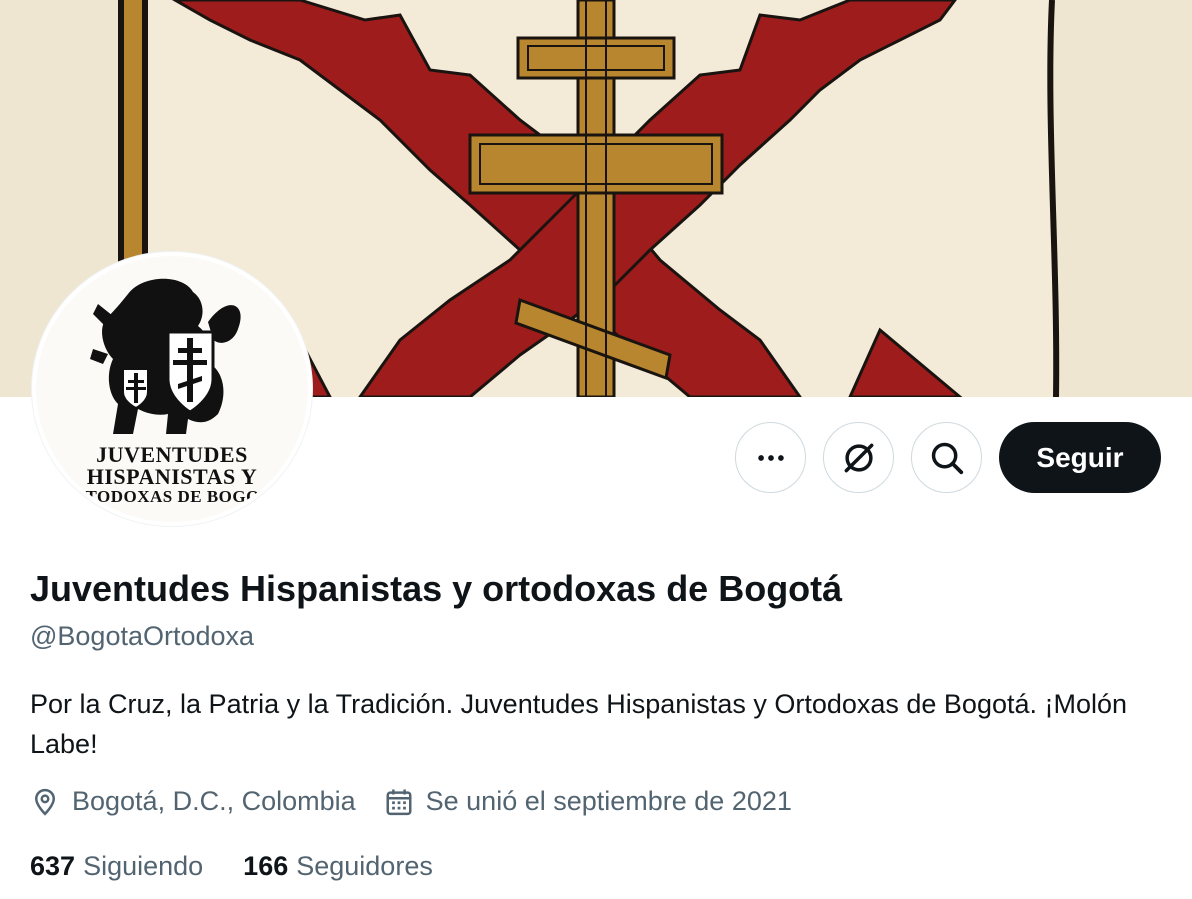 The width and height of the screenshot is (1192, 899). I want to click on user-handle: @BogotaOrtodoxa, so click(142, 636).